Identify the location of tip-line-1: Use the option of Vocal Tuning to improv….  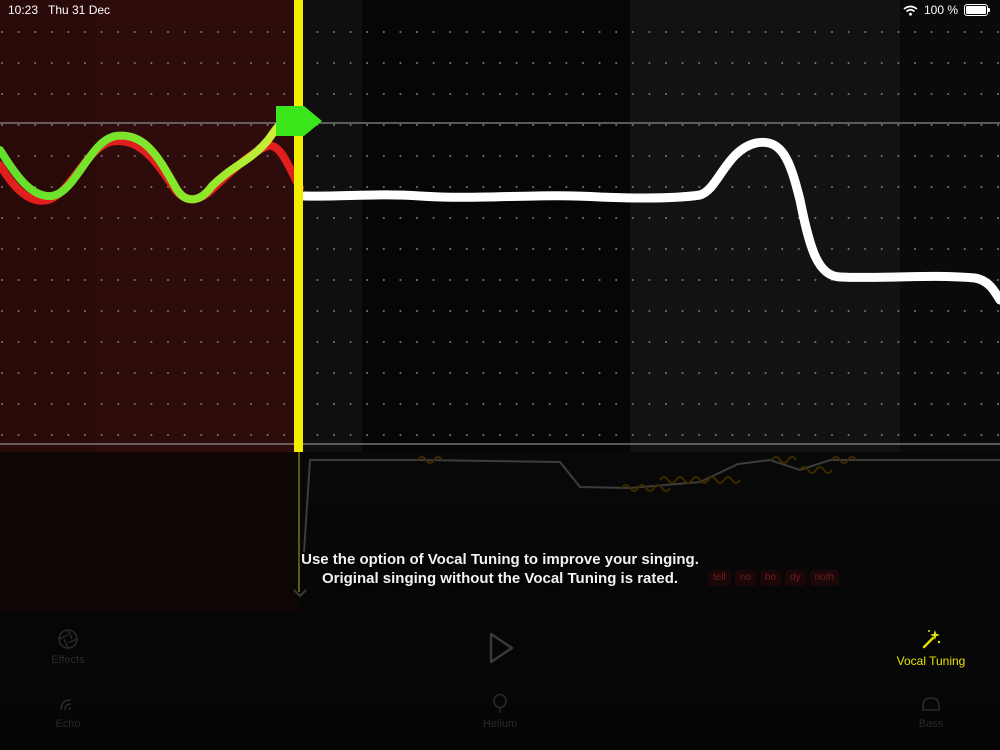
(500, 559).